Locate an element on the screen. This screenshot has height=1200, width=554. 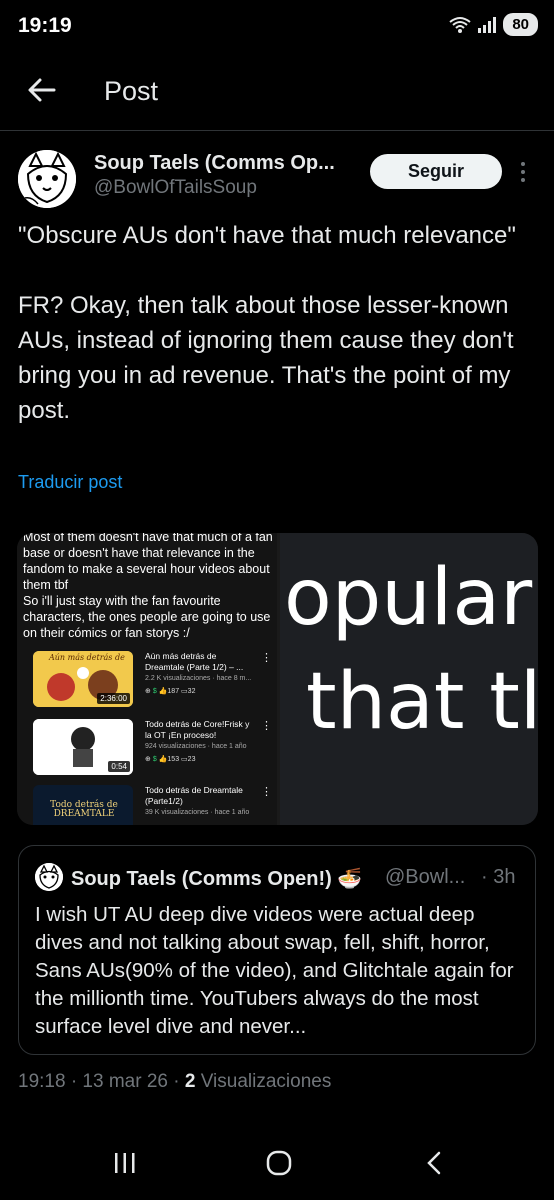
post-metadata: 19:18 · 13 mar 26 · 2 Visualizaciones is located at coordinates (174, 1082).